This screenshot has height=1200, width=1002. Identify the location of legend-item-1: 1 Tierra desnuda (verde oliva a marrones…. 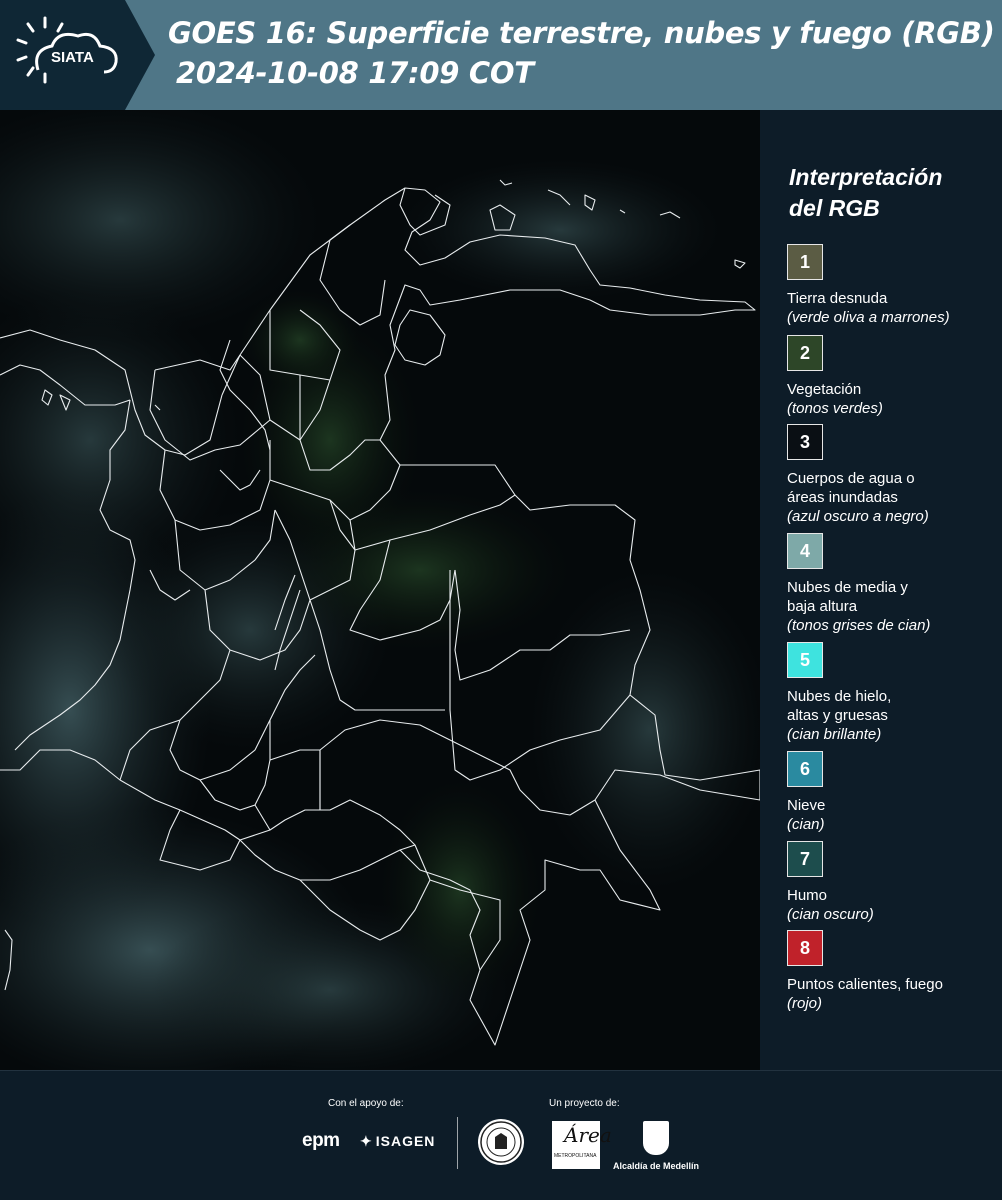
(893, 285).